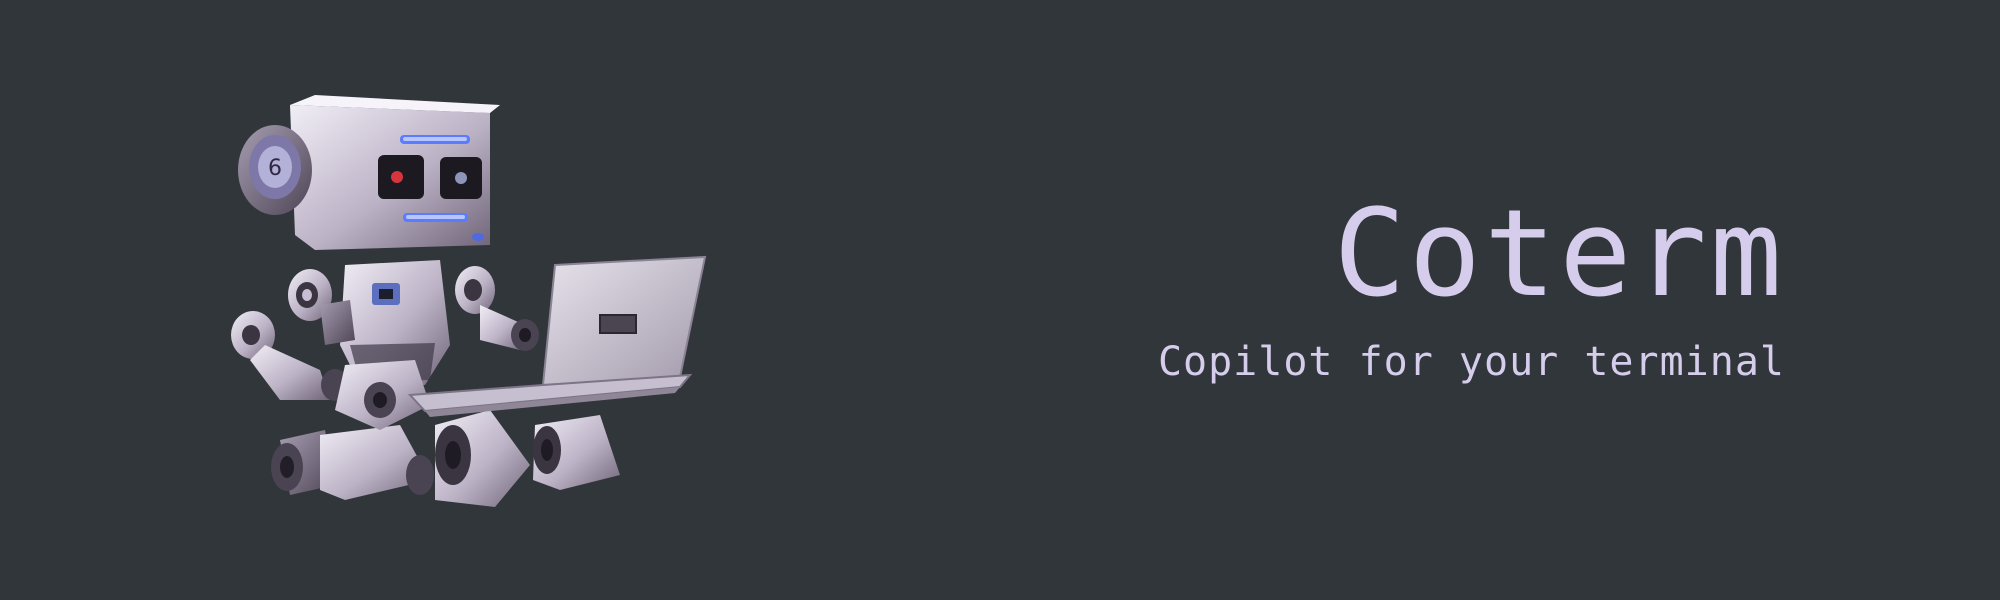 This screenshot has height=600, width=2000. Describe the element at coordinates (497, 308) in the screenshot. I see `robot-right-arm` at that location.